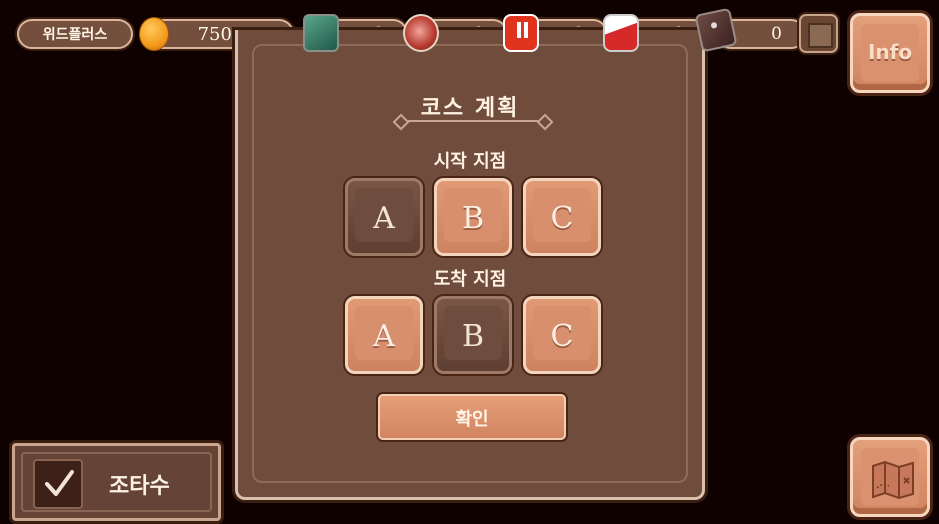 Image resolution: width=939 pixels, height=524 pixels. I want to click on autopilot-label: 조타수, so click(139, 486).